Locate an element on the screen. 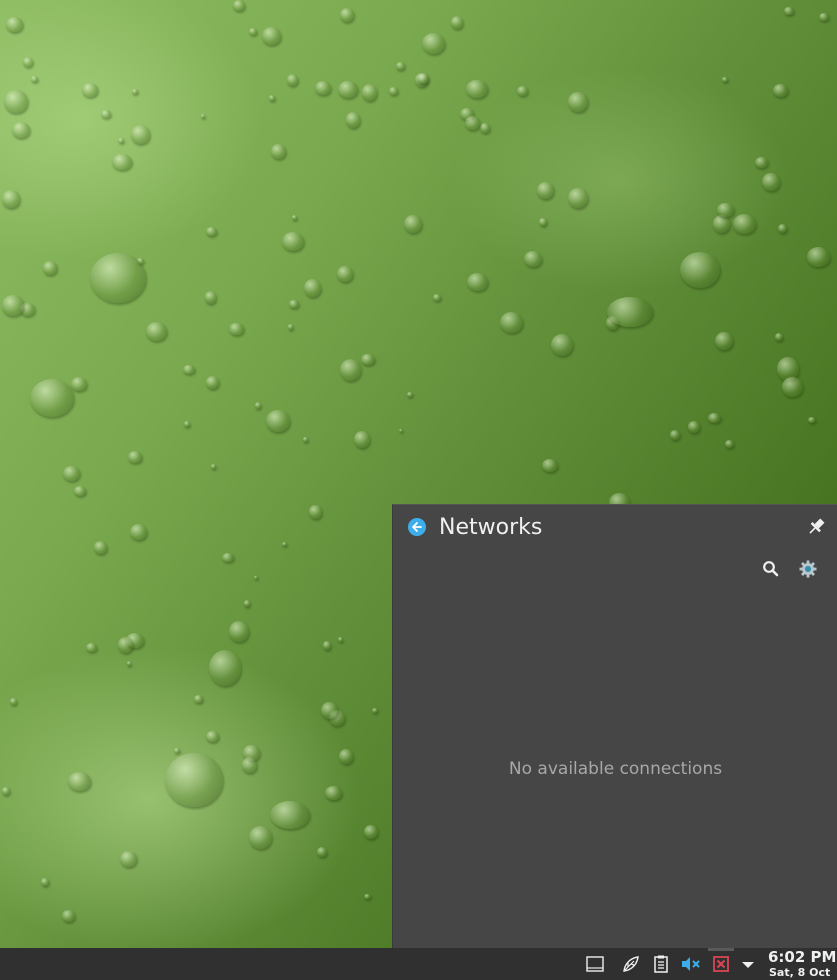  back-arrow-icon is located at coordinates (417, 527).